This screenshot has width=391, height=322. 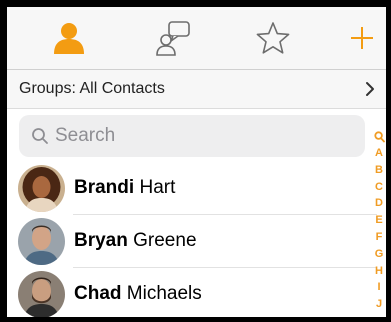 What do you see at coordinates (125, 187) in the screenshot?
I see `contact-name: Brandi Hart` at bounding box center [125, 187].